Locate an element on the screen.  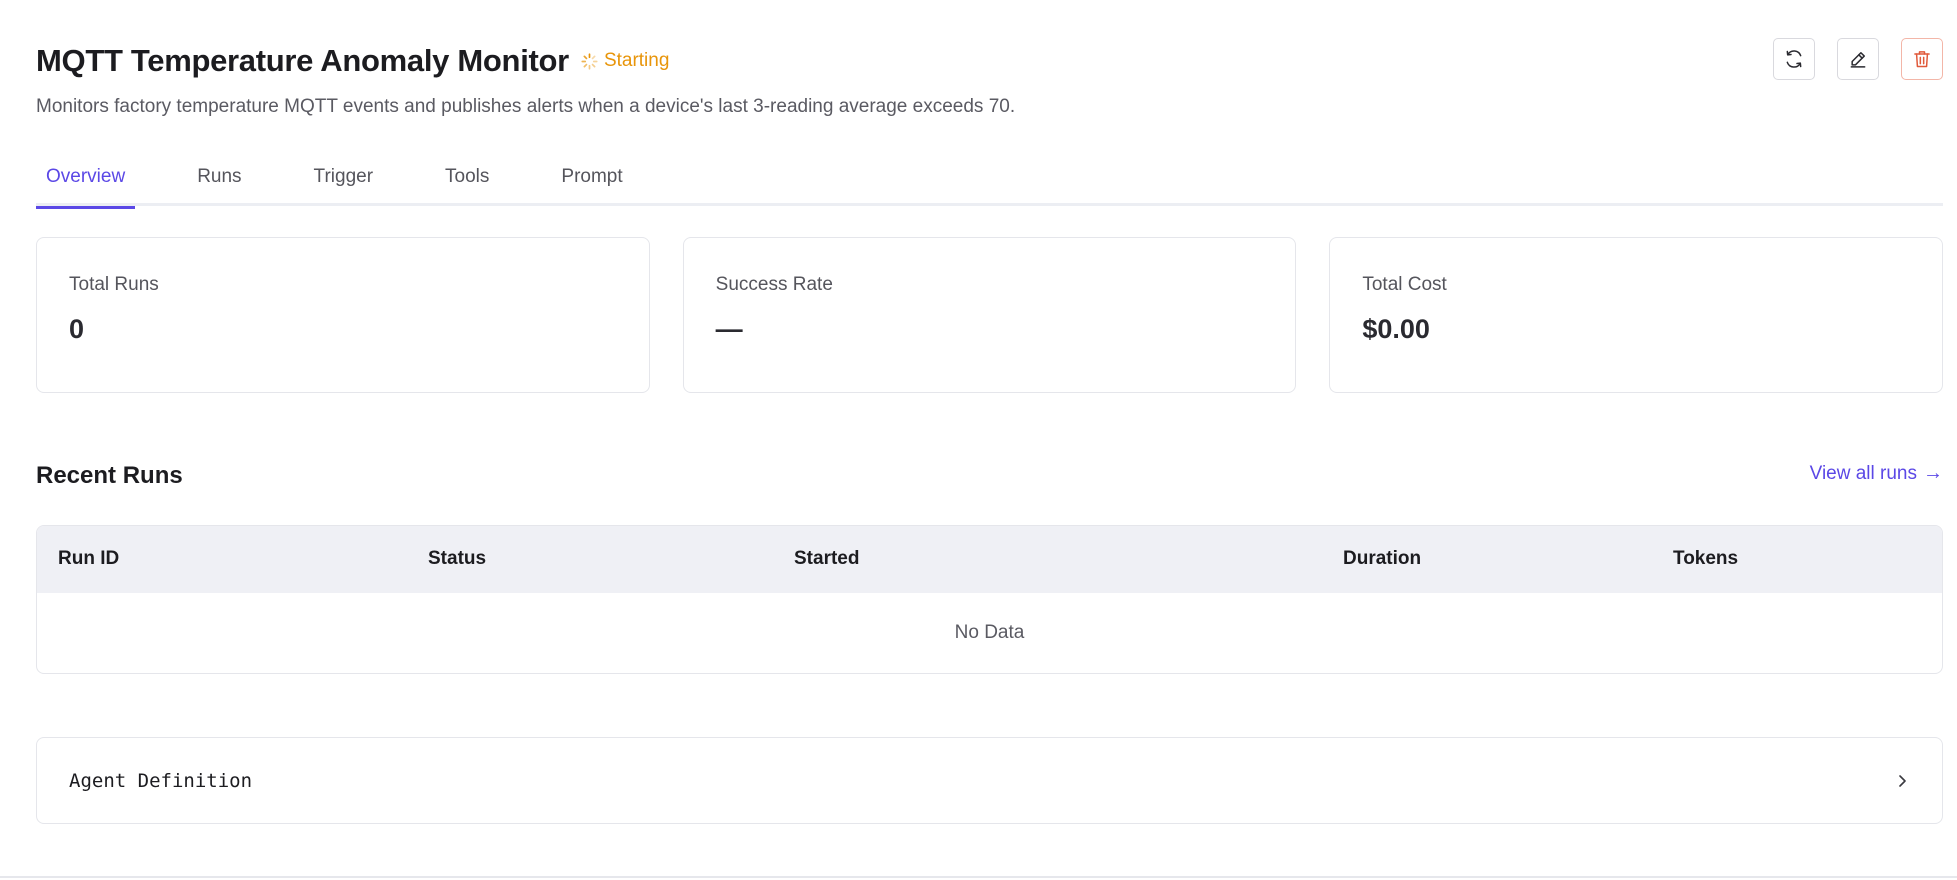
column-header-duration: Duration is located at coordinates (1382, 559).